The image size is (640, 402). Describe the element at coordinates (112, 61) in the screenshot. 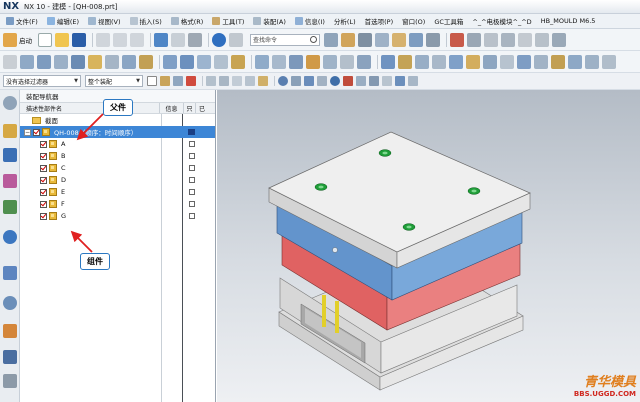

I see `boss-icon` at that location.